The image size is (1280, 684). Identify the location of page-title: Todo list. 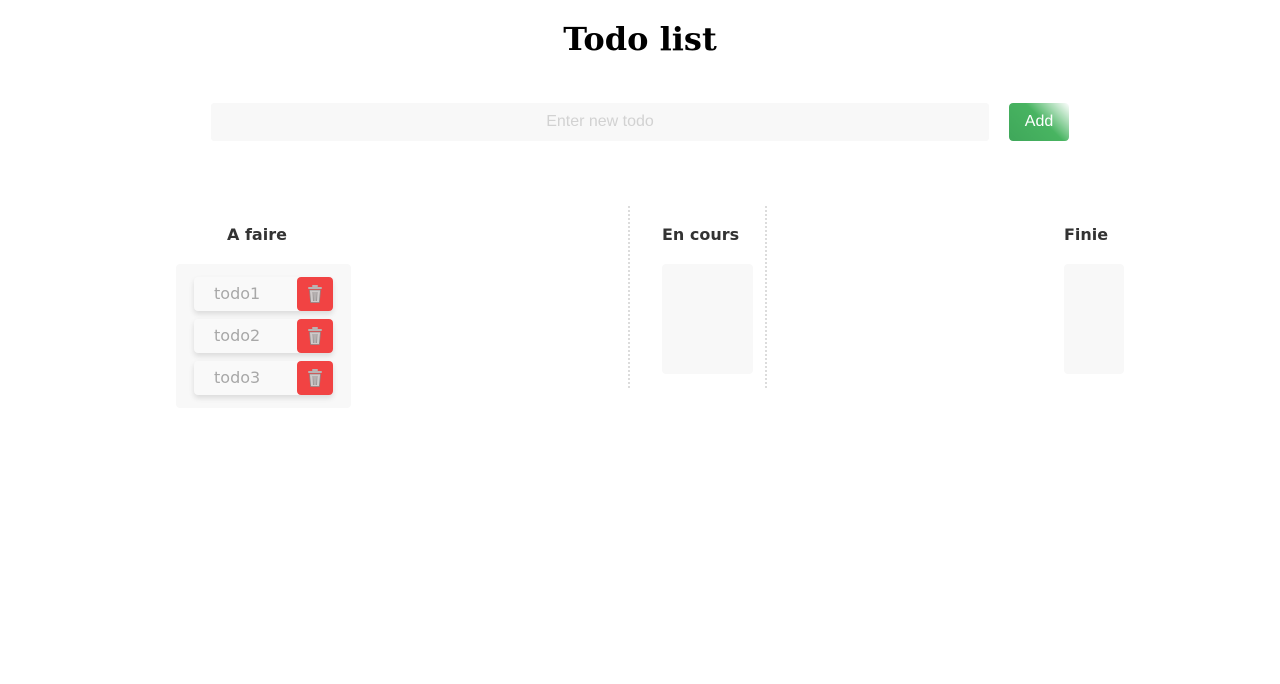
(640, 39).